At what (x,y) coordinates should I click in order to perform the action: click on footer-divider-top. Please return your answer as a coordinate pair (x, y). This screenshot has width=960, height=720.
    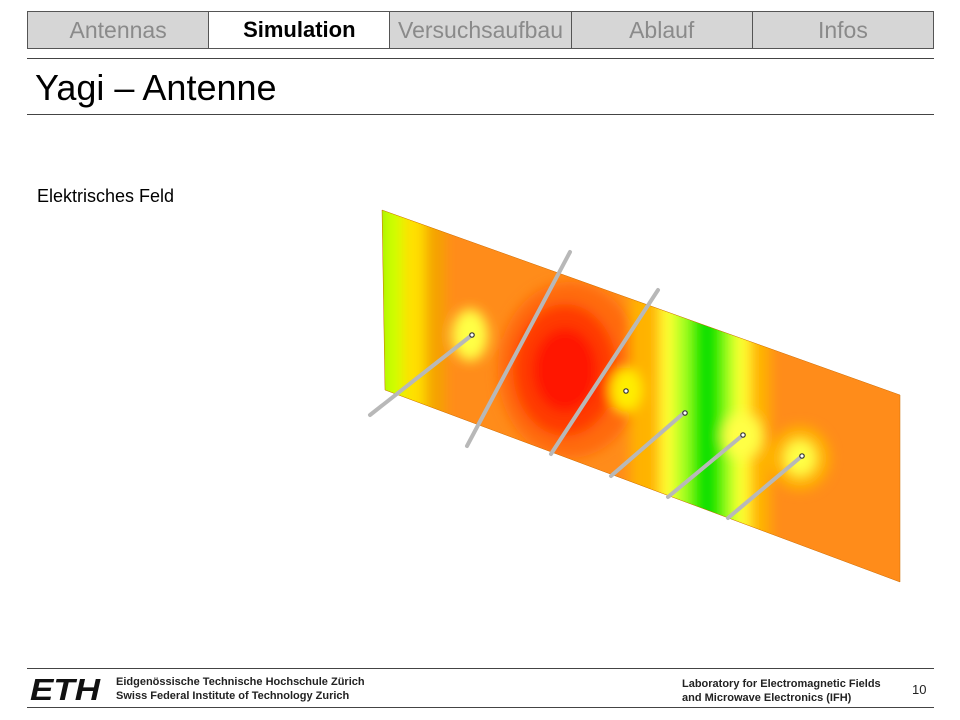
    Looking at the image, I should click on (480, 668).